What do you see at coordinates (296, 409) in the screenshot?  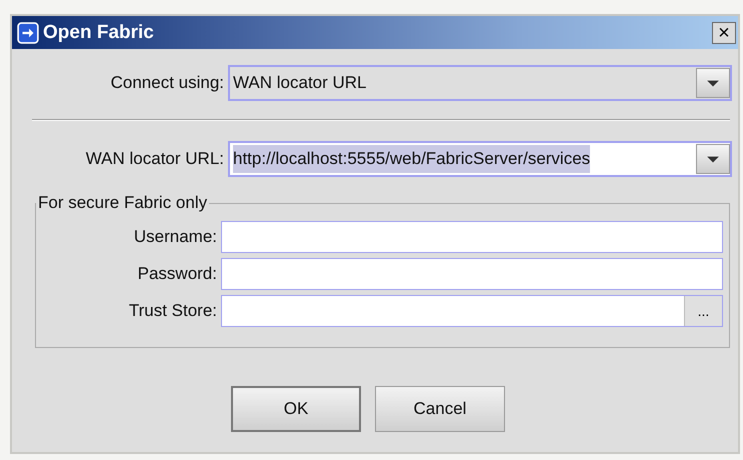 I see `dialog-button: OK` at bounding box center [296, 409].